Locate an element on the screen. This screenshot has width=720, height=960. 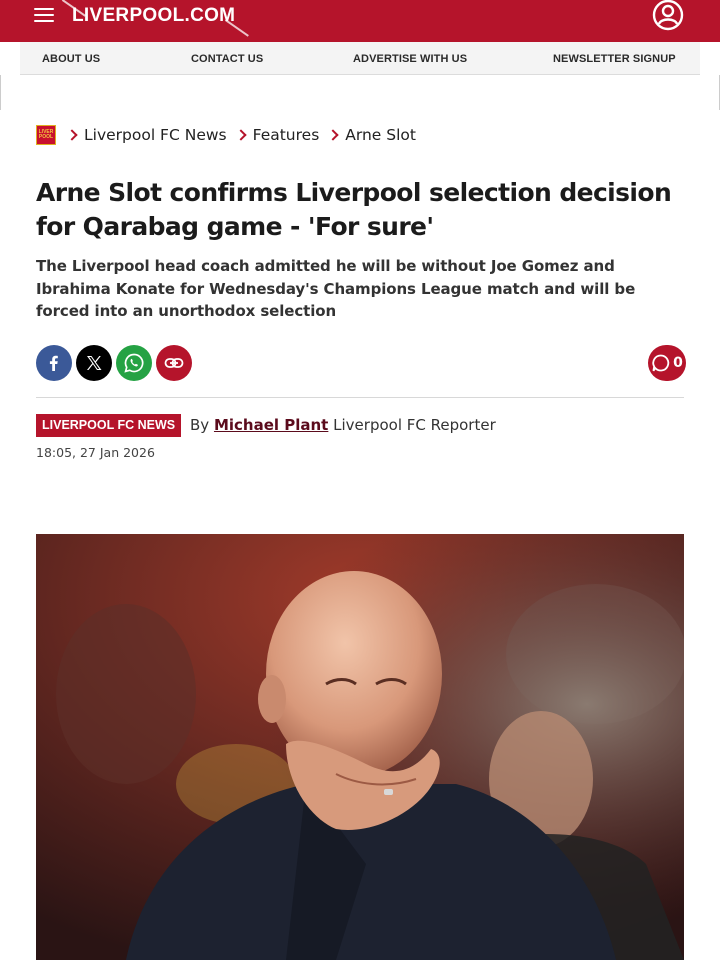
crumb-logo-text: LIVER POOL is located at coordinates (46, 134).